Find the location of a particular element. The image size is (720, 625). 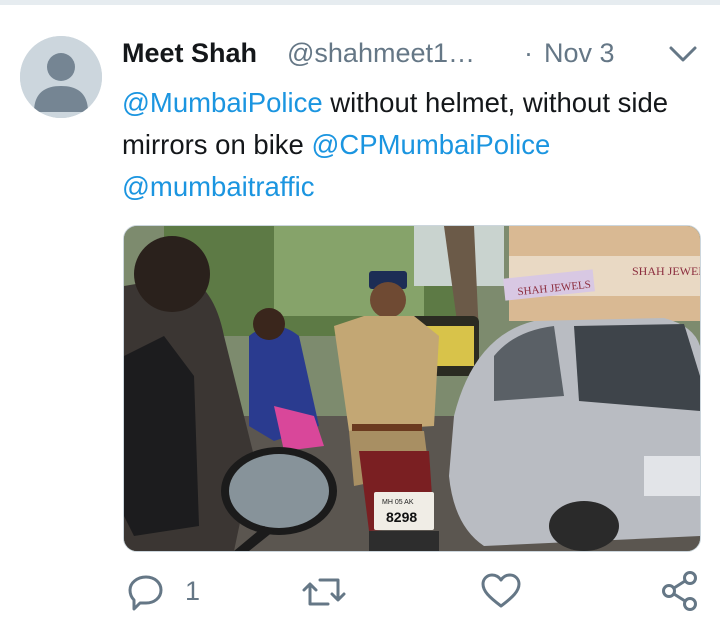

reply-icon is located at coordinates (146, 592).